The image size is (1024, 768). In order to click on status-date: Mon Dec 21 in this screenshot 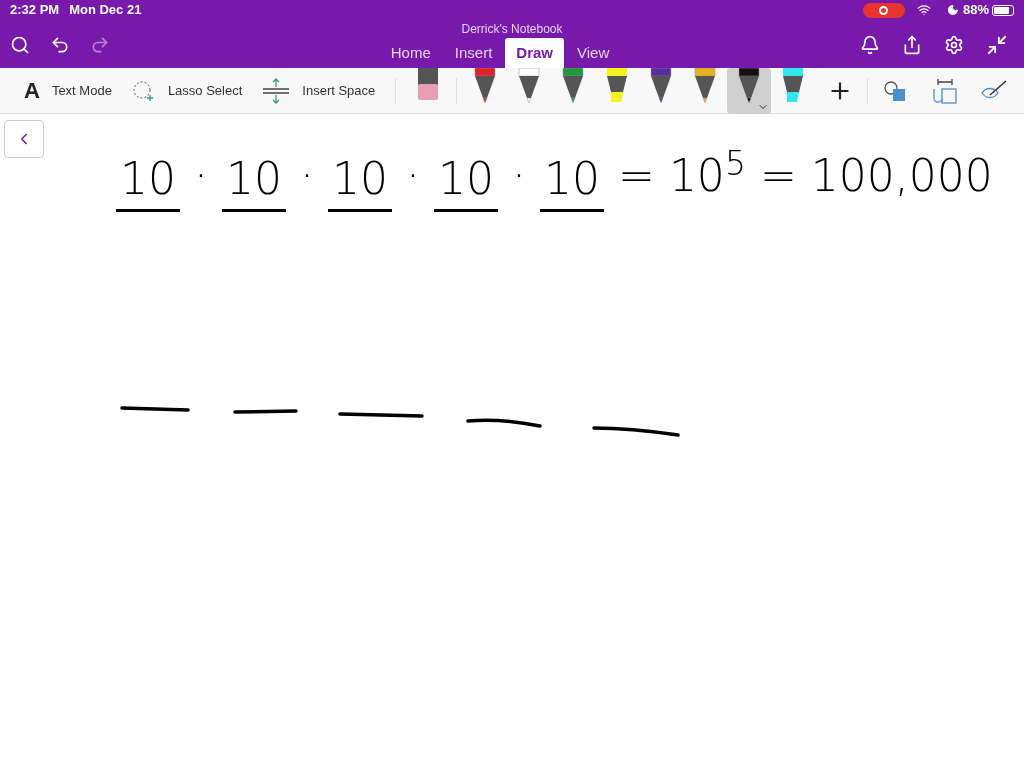, I will do `click(105, 10)`.